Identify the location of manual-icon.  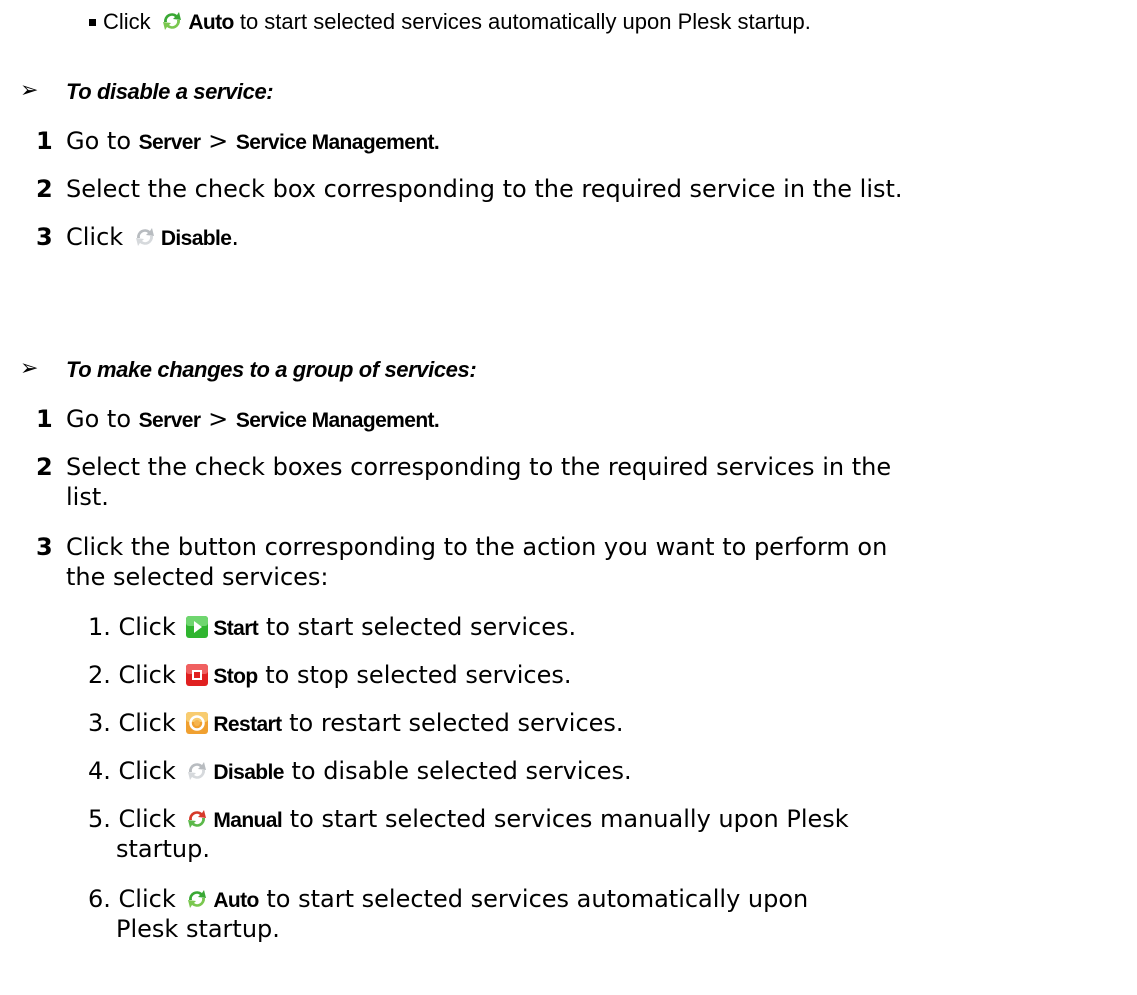
(197, 819).